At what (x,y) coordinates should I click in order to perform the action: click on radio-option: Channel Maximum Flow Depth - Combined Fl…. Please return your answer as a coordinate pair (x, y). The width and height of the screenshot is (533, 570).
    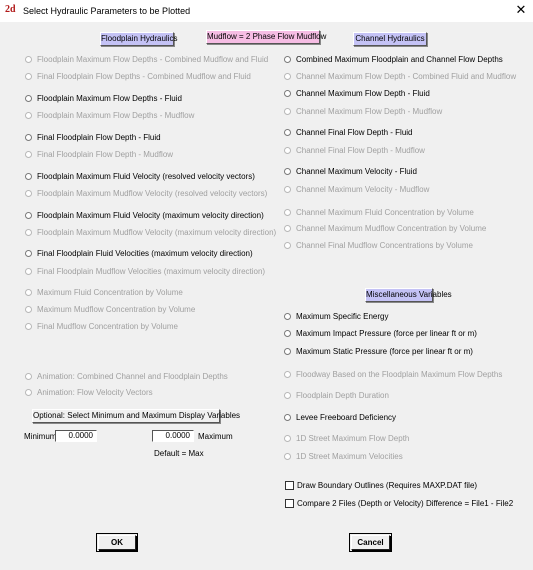
    Looking at the image, I should click on (406, 77).